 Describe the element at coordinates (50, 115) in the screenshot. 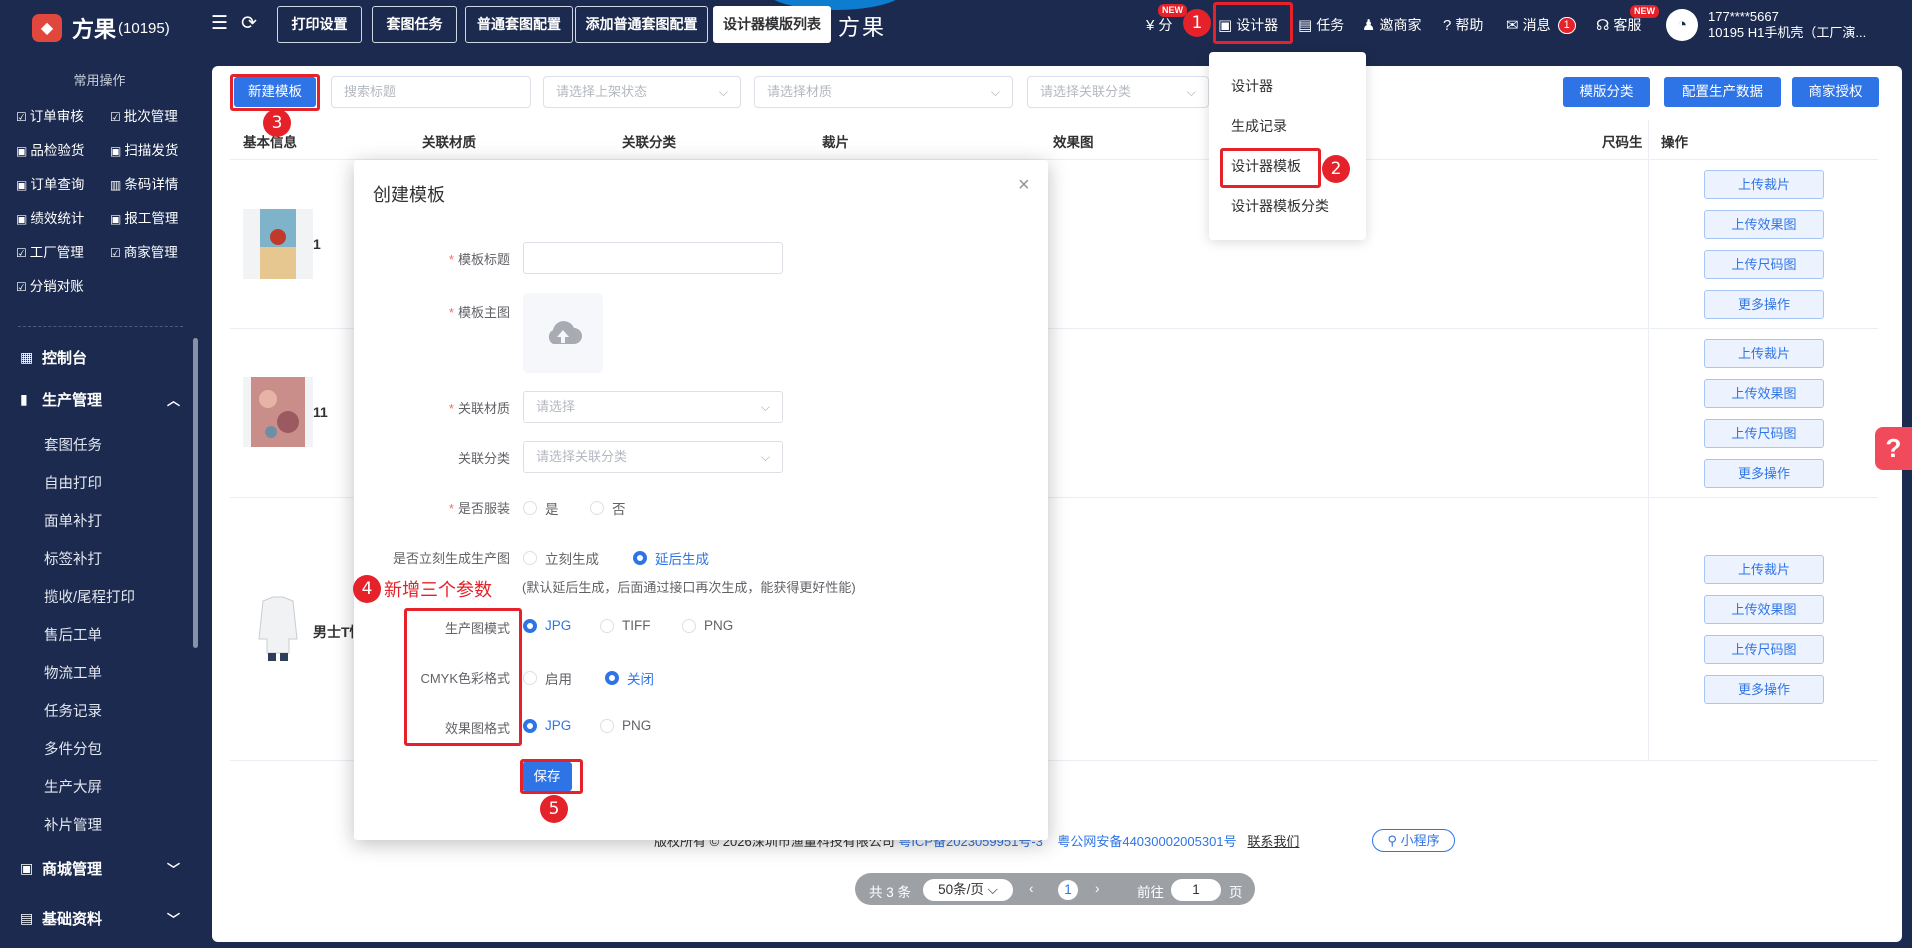

I see `quick-order-review: ☑ 订单审核` at that location.